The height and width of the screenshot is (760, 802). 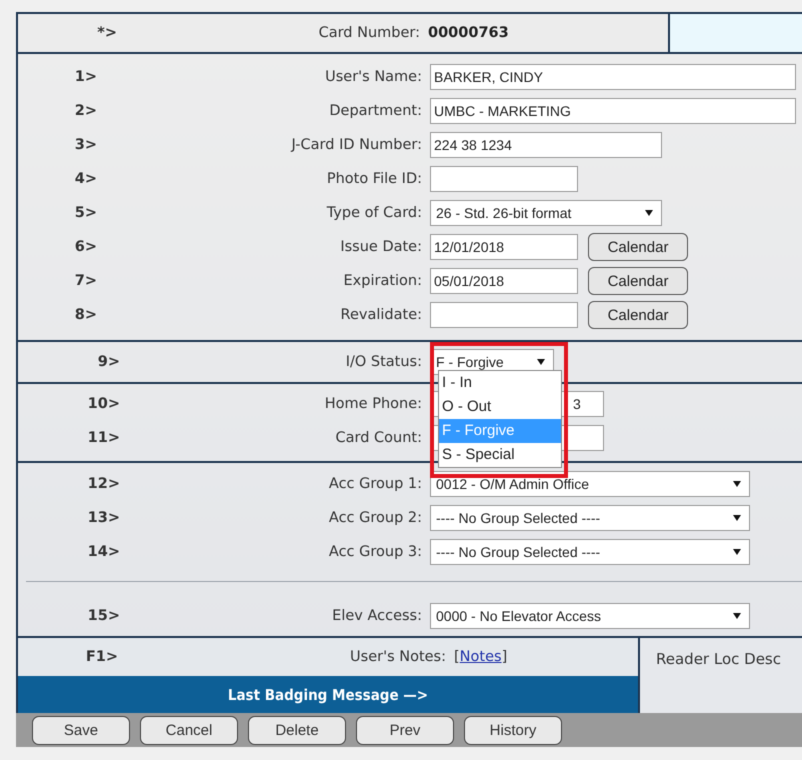 What do you see at coordinates (377, 616) in the screenshot?
I see `field-label: Elev Access:` at bounding box center [377, 616].